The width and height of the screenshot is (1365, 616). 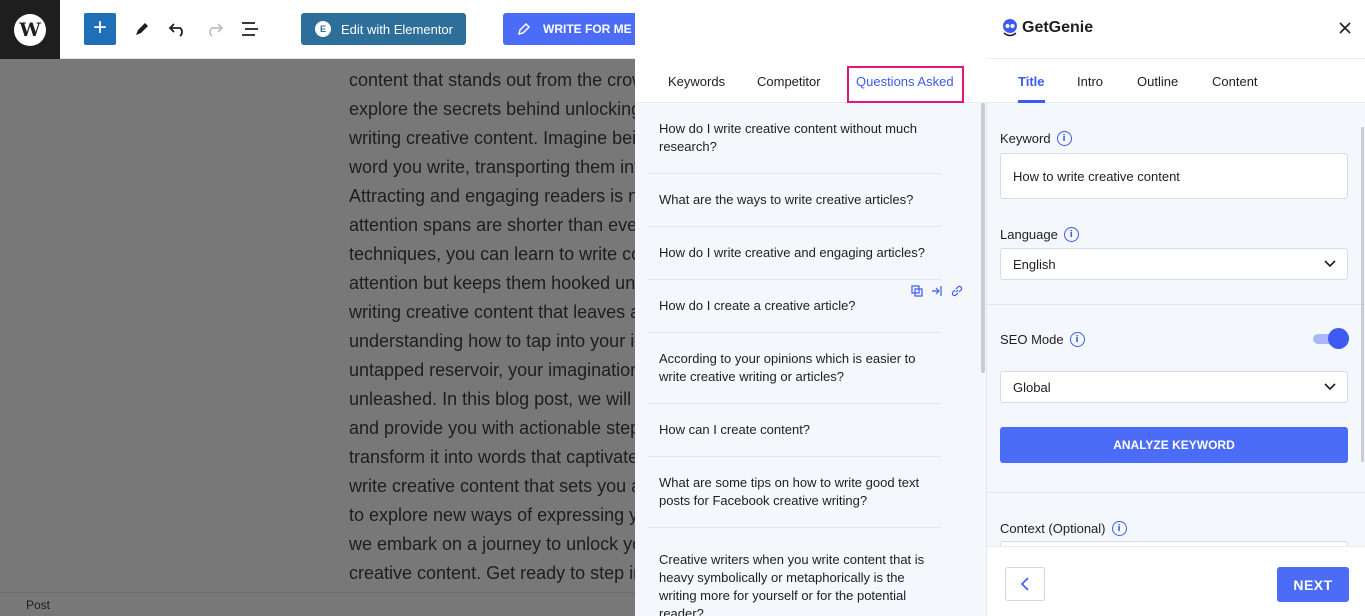 I want to click on back-button, so click(x=1025, y=584).